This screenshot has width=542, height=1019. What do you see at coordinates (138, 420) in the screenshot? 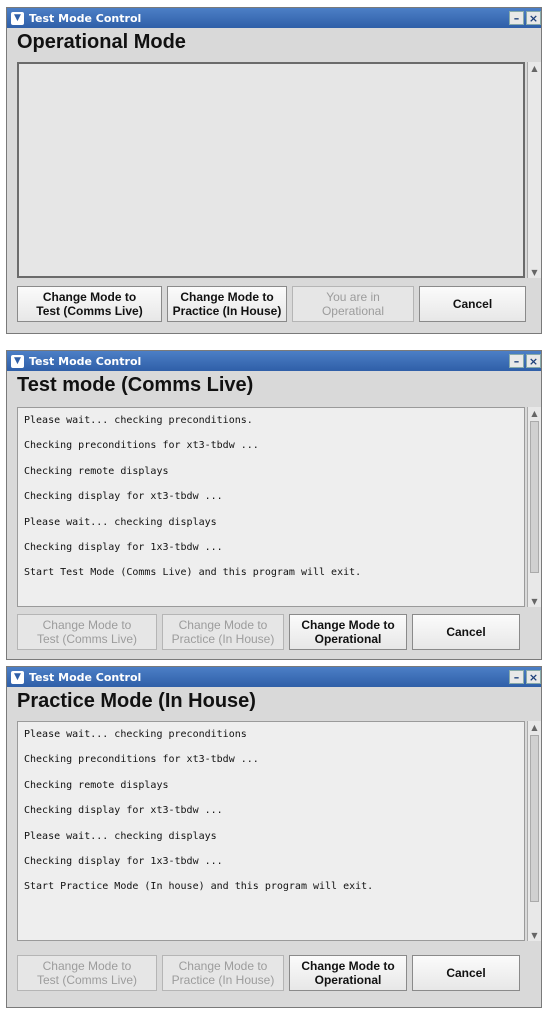
I see `log-line: Please wait... checking preconditions.` at bounding box center [138, 420].